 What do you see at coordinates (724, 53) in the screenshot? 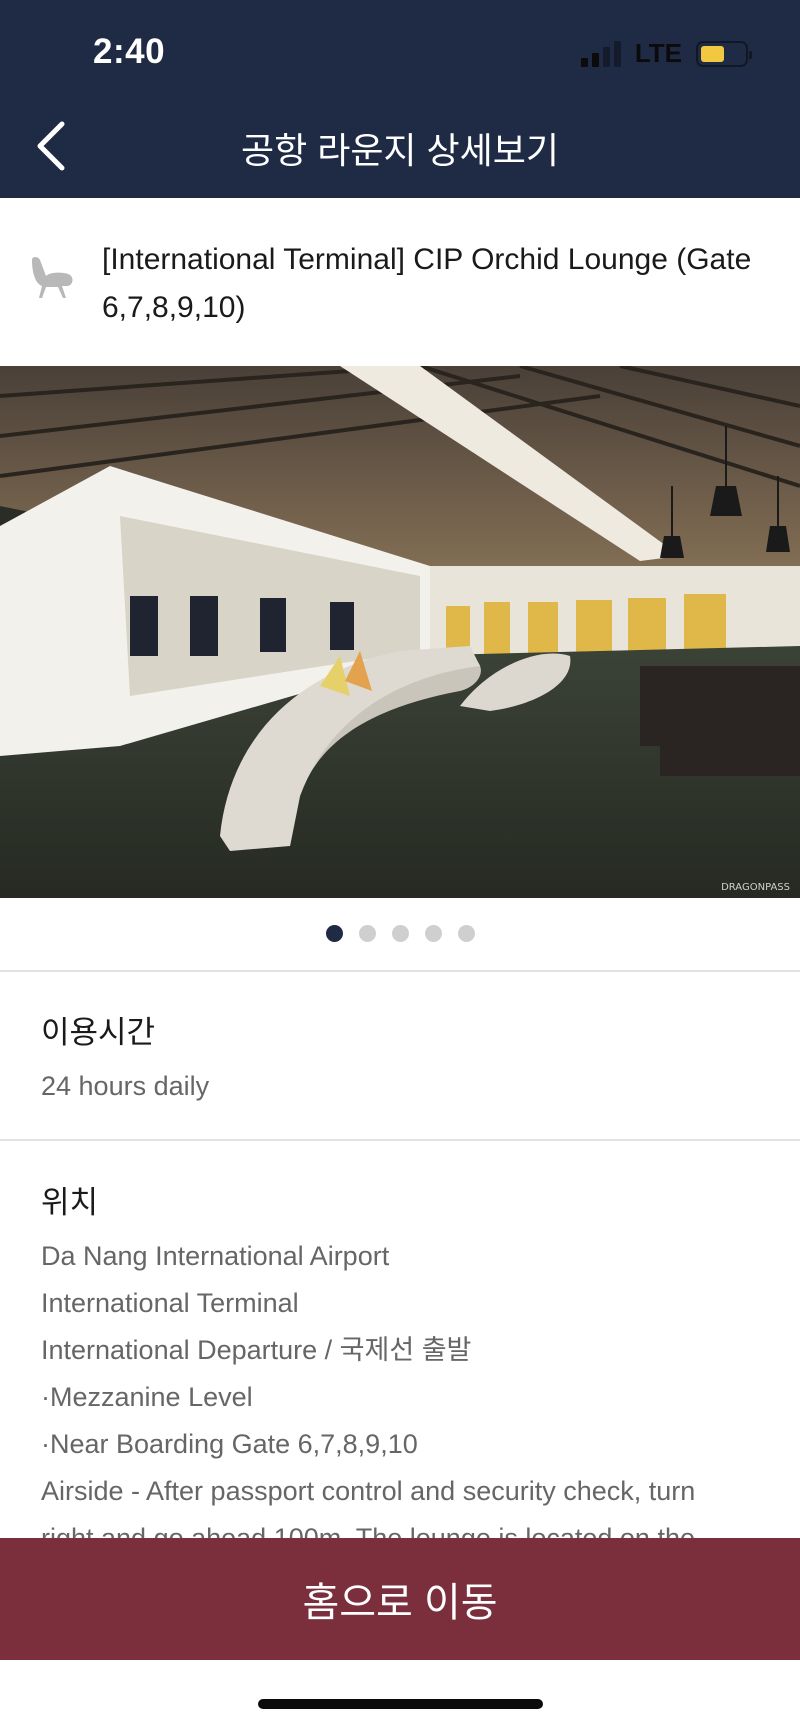
I see `battery-icon` at bounding box center [724, 53].